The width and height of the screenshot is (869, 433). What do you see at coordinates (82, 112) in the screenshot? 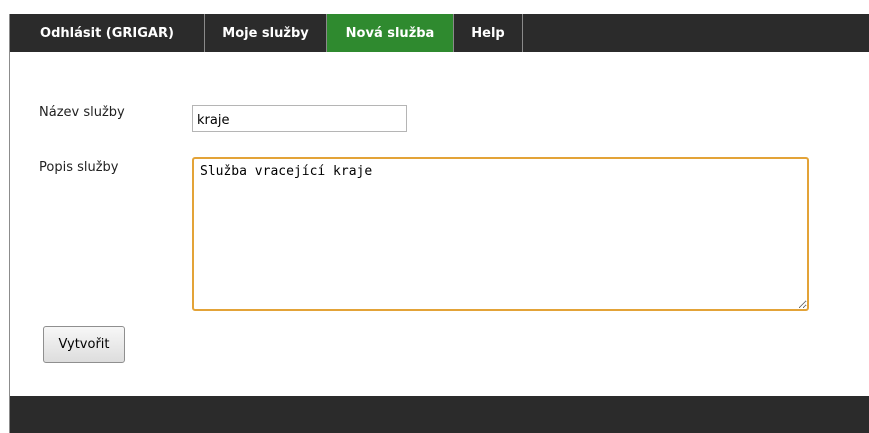
I see `service-name-label: Název služby` at bounding box center [82, 112].